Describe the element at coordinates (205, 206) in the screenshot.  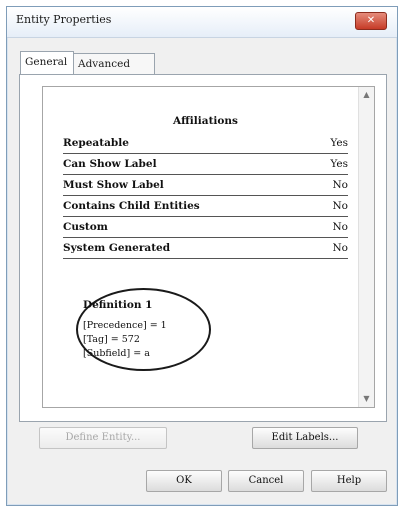
I see `property-row-contains-child-entities: Contains Child Entities No` at that location.